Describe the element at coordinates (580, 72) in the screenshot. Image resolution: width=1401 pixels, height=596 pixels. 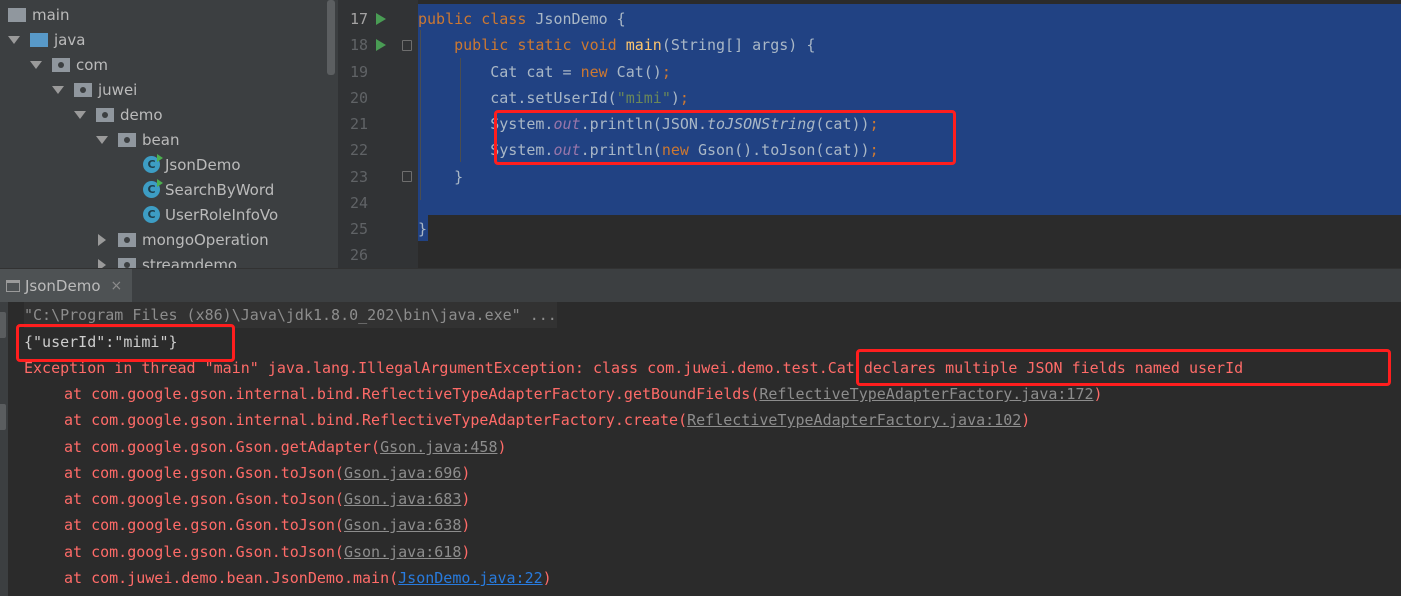
I see `code-line-19: Cat cat = new Cat();` at that location.